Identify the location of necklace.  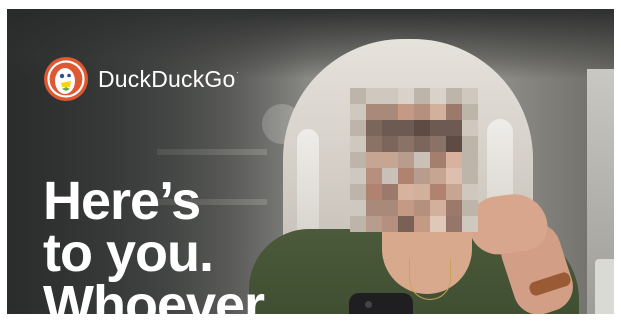
(430, 279).